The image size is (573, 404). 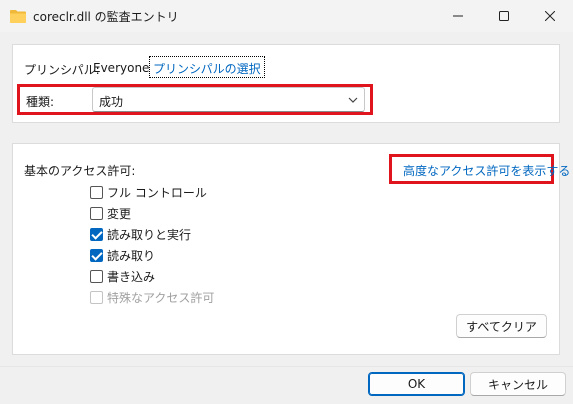 What do you see at coordinates (286, 366) in the screenshot?
I see `footer-divider` at bounding box center [286, 366].